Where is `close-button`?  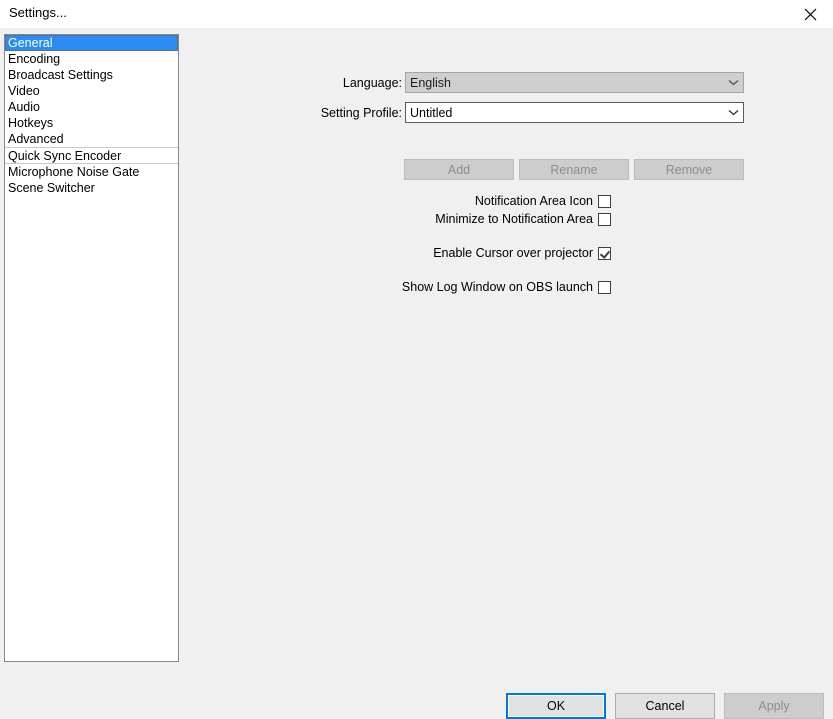
close-button is located at coordinates (810, 14).